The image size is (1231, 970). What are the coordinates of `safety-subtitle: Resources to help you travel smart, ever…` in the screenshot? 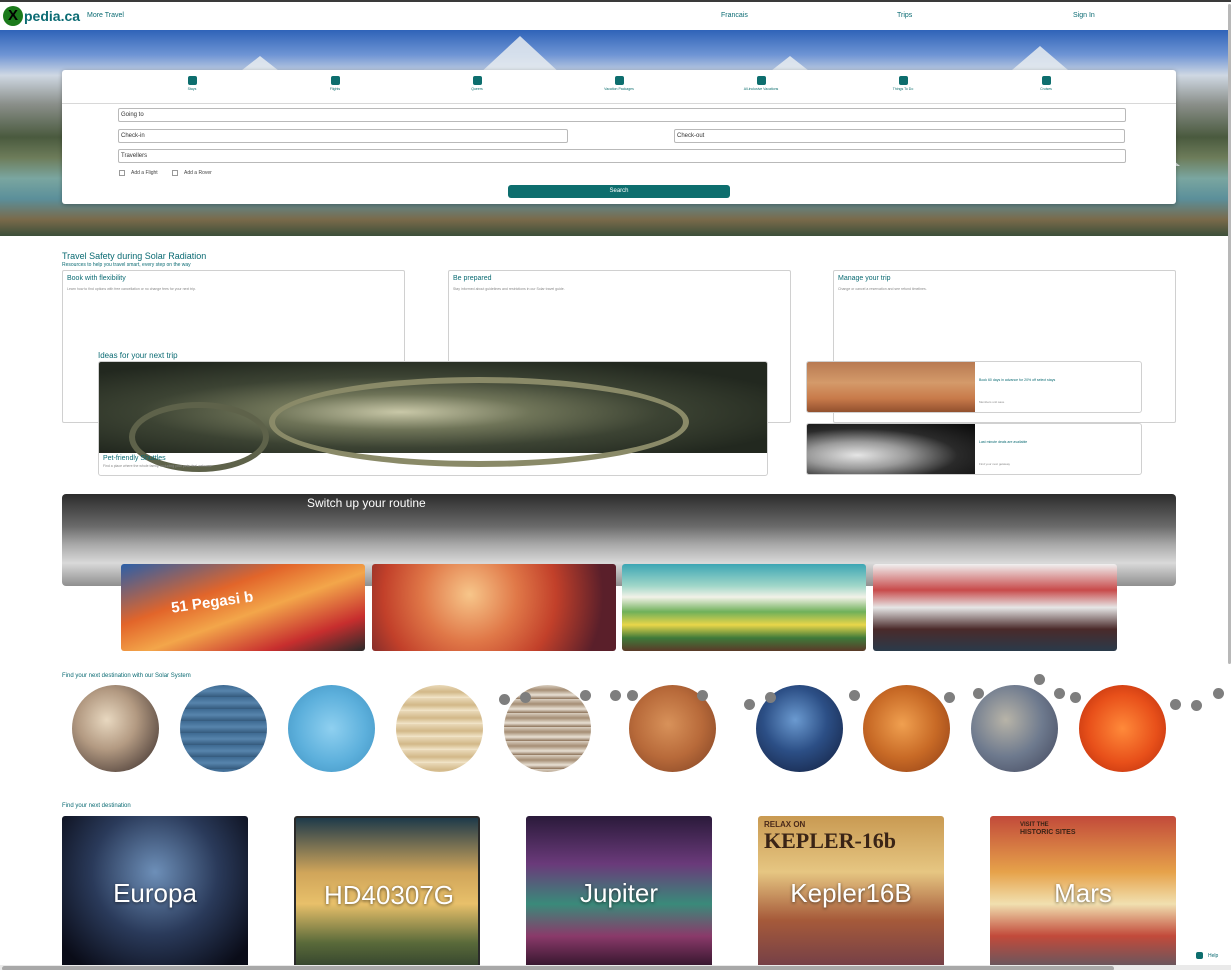 It's located at (126, 265).